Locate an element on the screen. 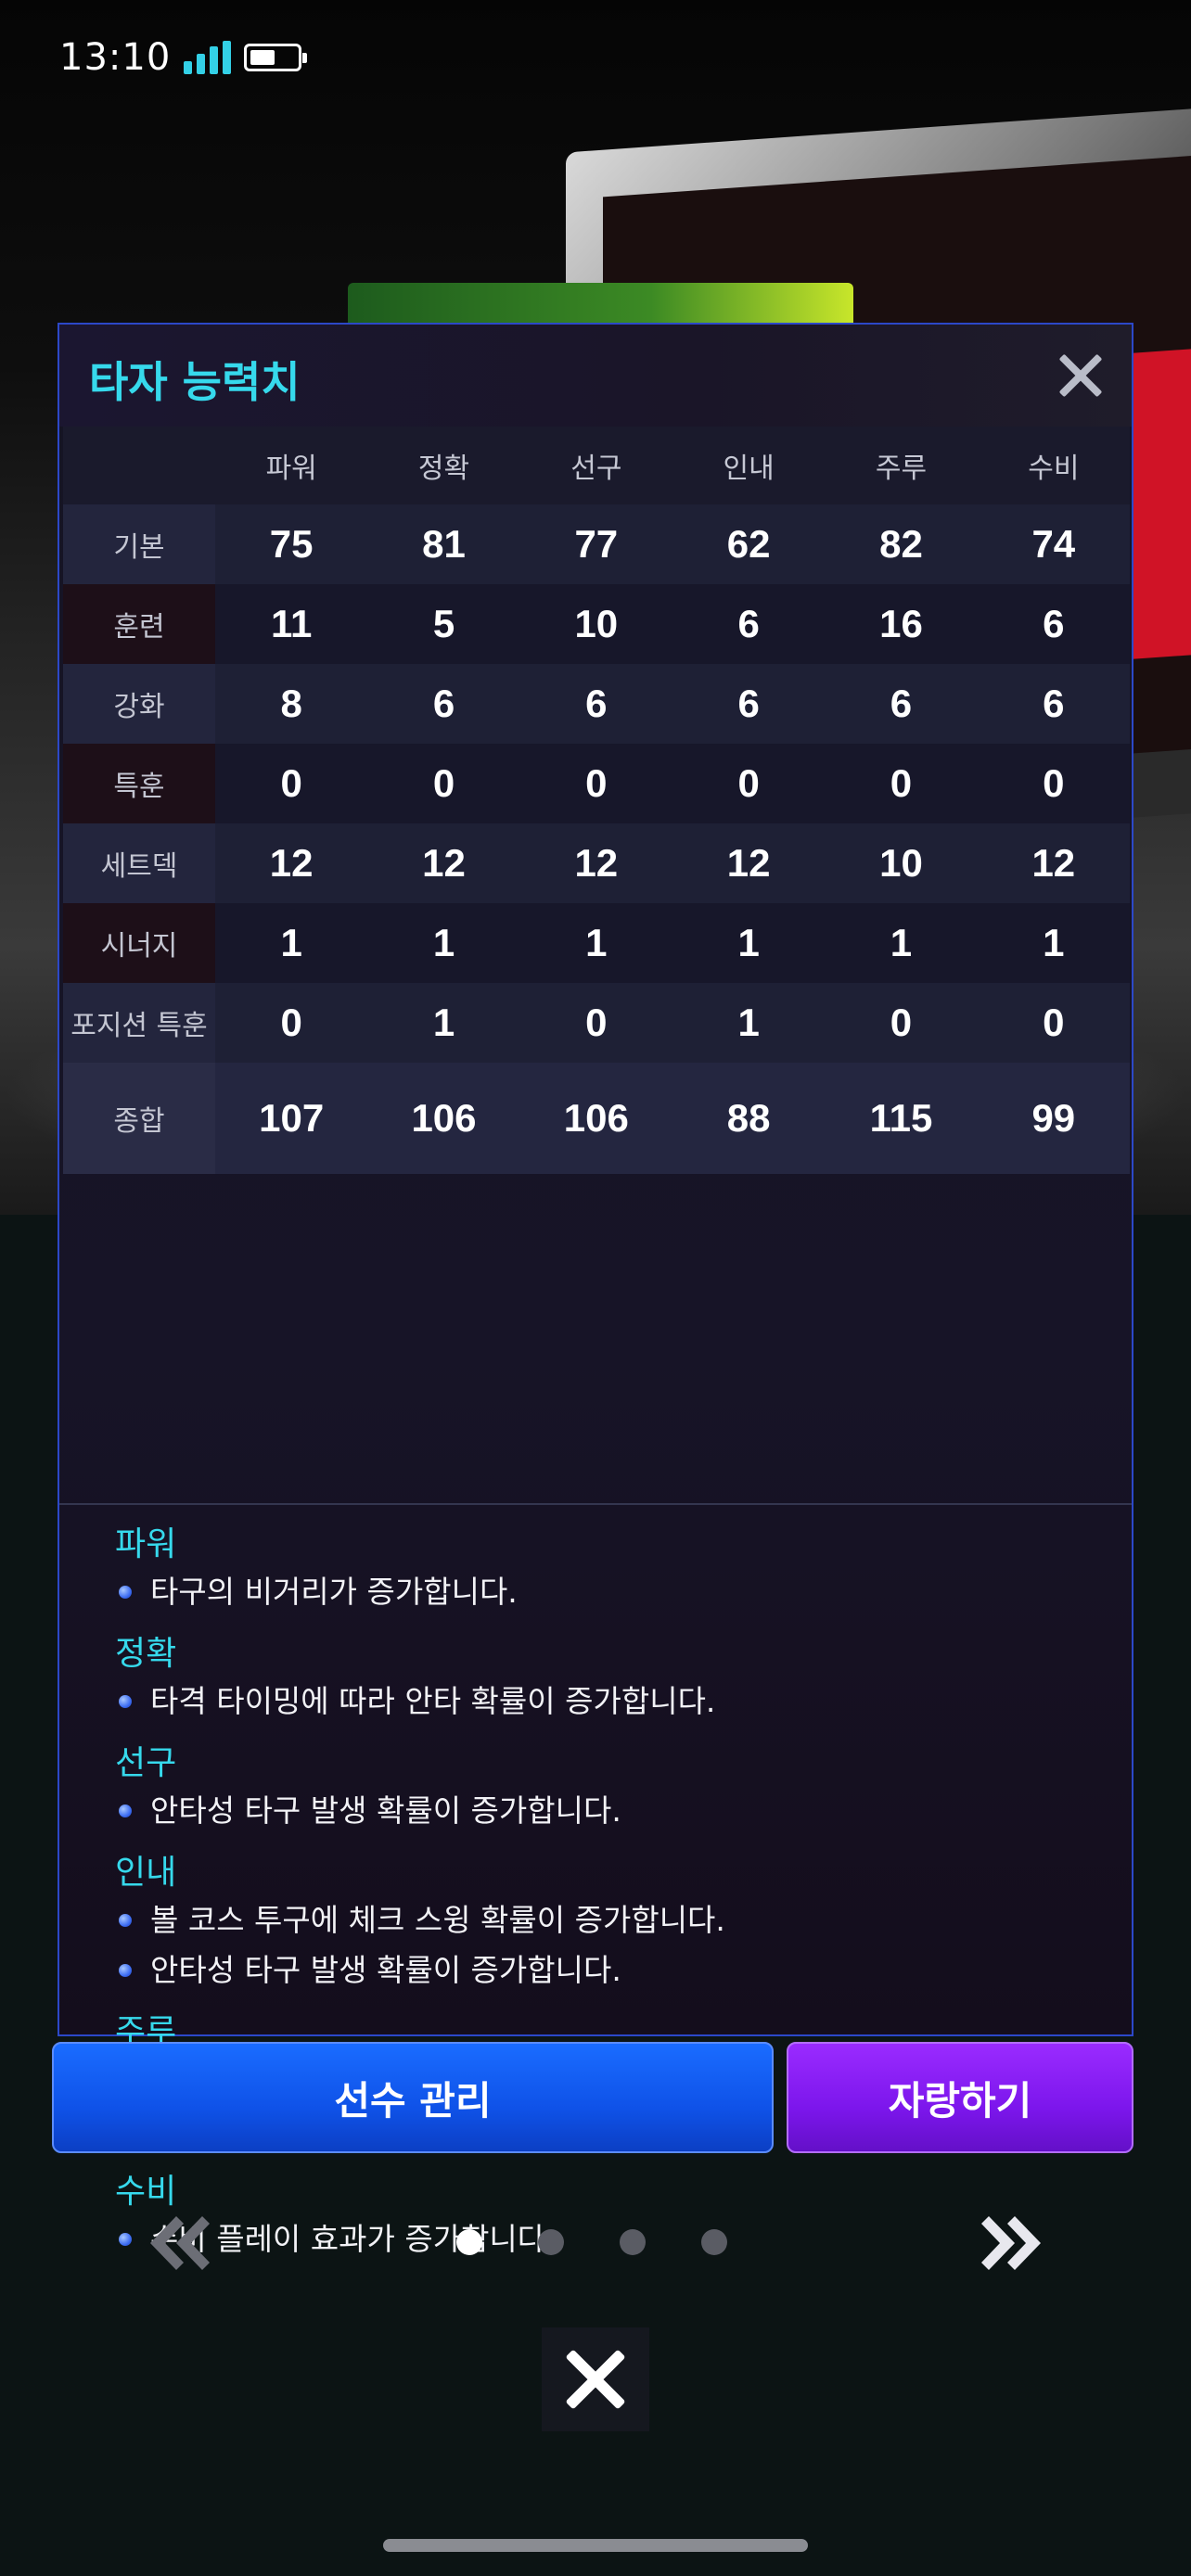  panel-title: 타자 능력치 is located at coordinates (195, 382).